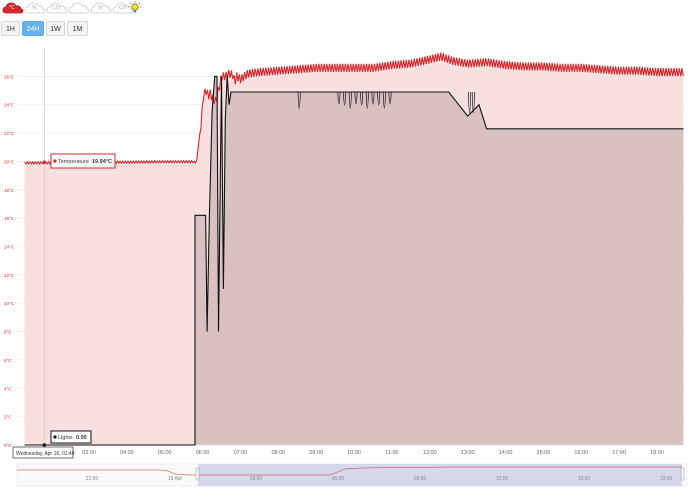  Describe the element at coordinates (9, 161) in the screenshot. I see `y-tick-label: 20°C` at that location.